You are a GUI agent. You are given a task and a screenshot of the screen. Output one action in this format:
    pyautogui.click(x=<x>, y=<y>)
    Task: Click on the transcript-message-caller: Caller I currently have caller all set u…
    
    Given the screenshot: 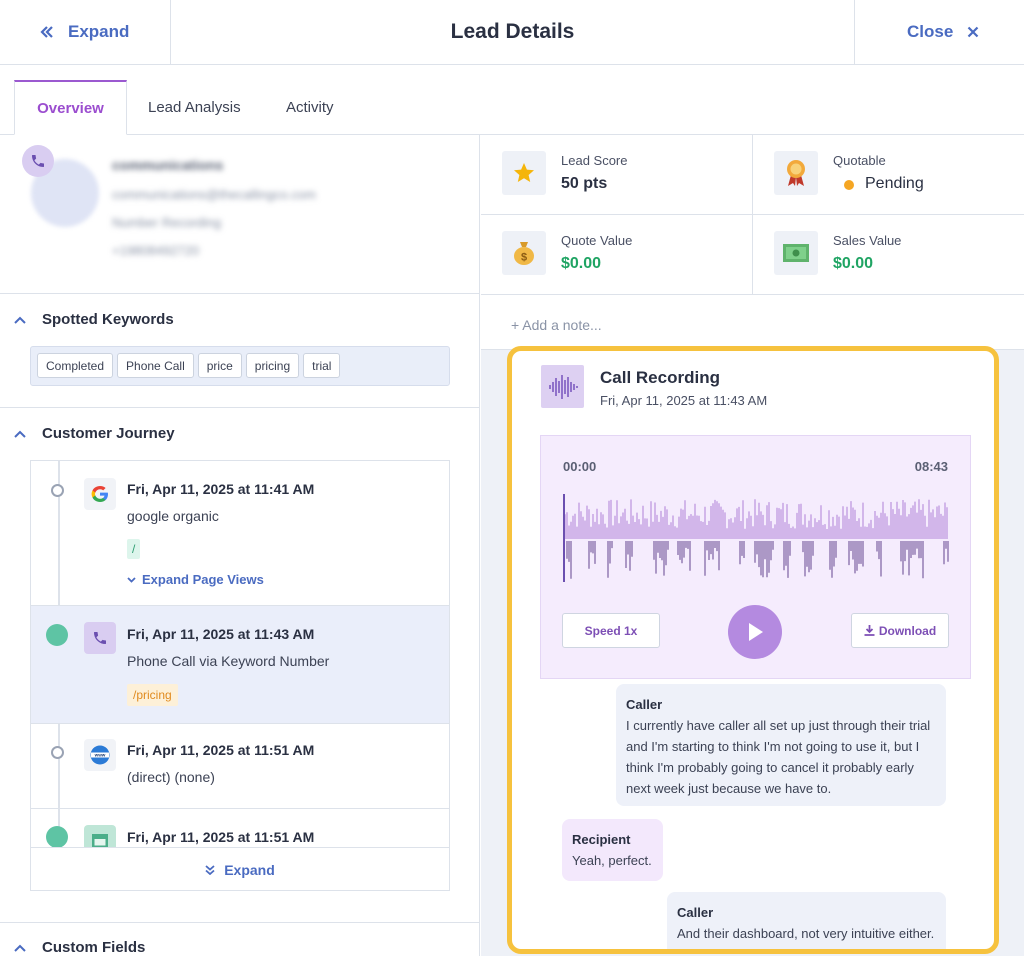 What is the action you would take?
    pyautogui.click(x=781, y=745)
    